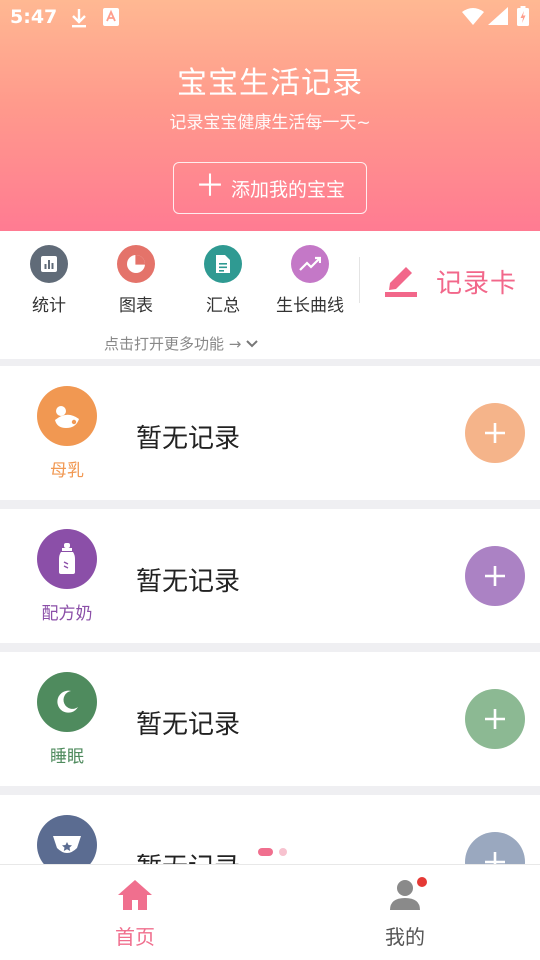  Describe the element at coordinates (67, 416) in the screenshot. I see `breast-milk-icon` at that location.